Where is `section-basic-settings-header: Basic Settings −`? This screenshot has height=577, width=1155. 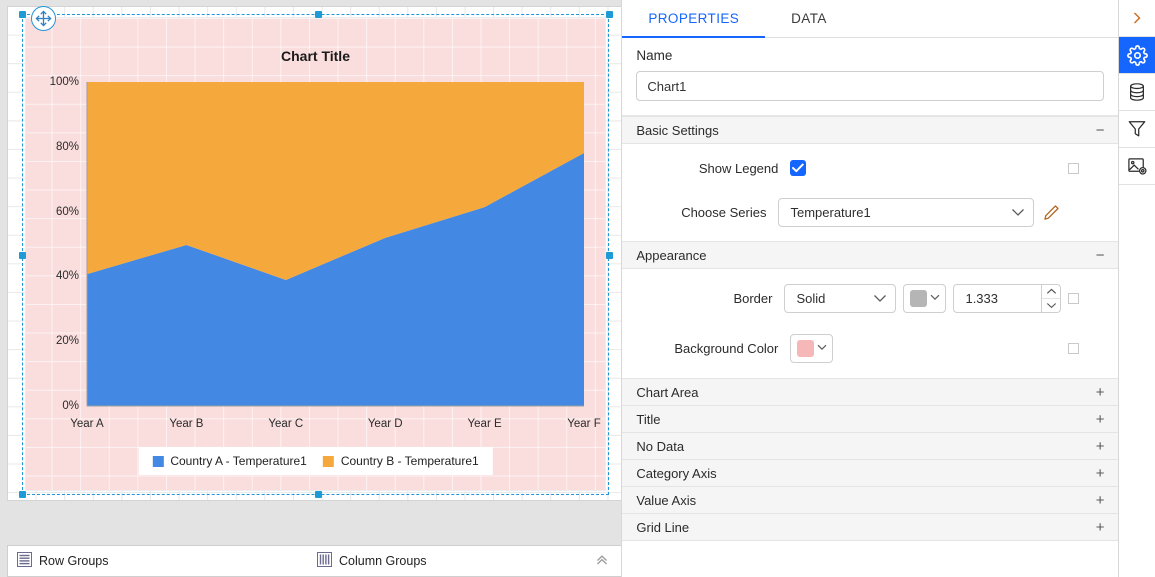 section-basic-settings-header: Basic Settings − is located at coordinates (870, 130).